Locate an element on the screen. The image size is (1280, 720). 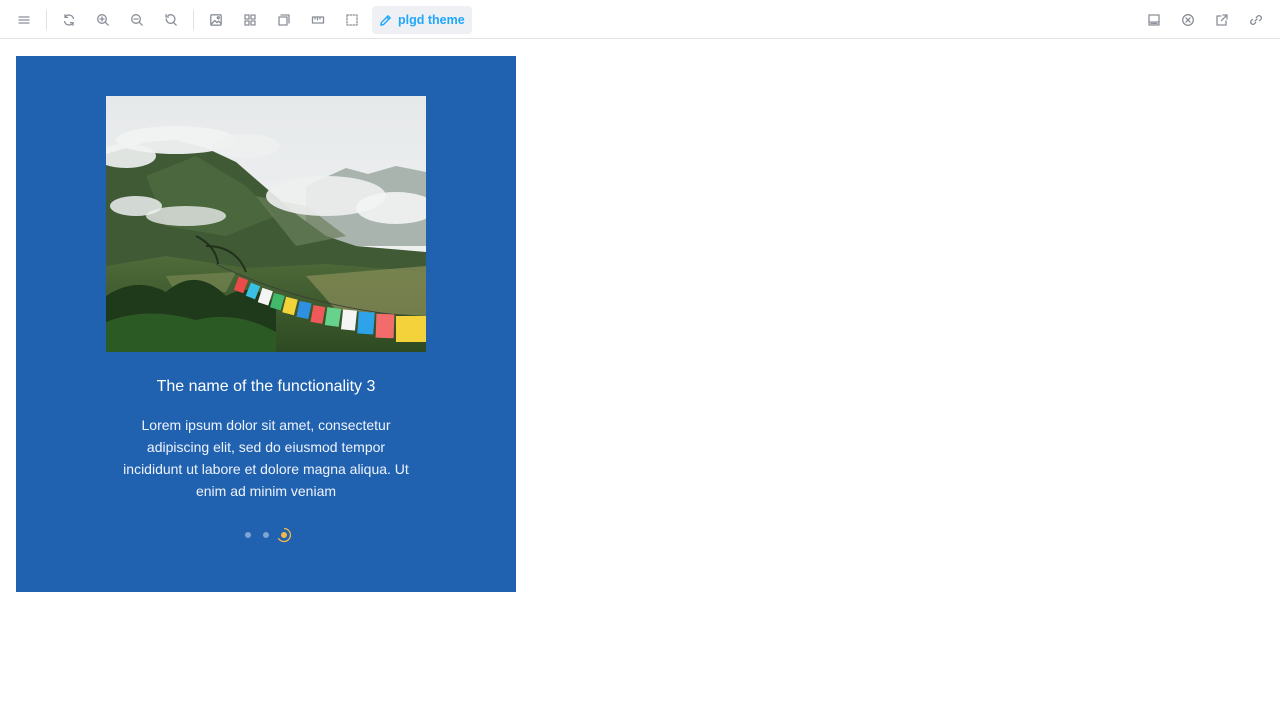
panel-icon is located at coordinates (1154, 20).